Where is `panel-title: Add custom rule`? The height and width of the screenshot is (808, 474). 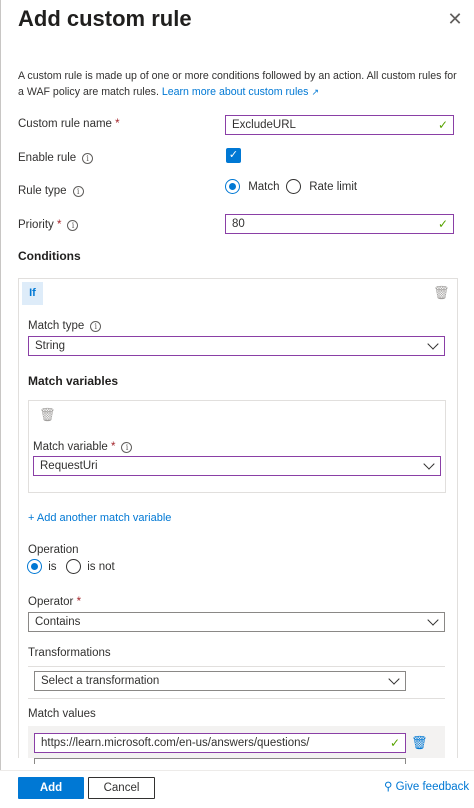 panel-title: Add custom rule is located at coordinates (105, 18).